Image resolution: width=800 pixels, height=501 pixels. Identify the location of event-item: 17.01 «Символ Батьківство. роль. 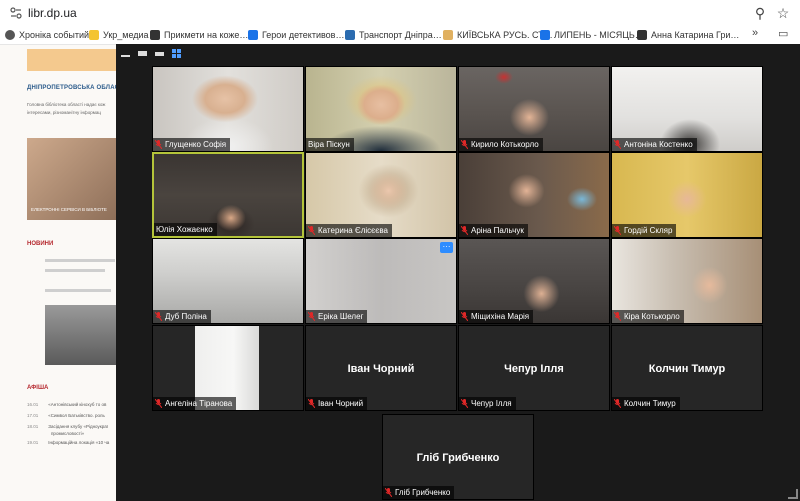
(66, 415).